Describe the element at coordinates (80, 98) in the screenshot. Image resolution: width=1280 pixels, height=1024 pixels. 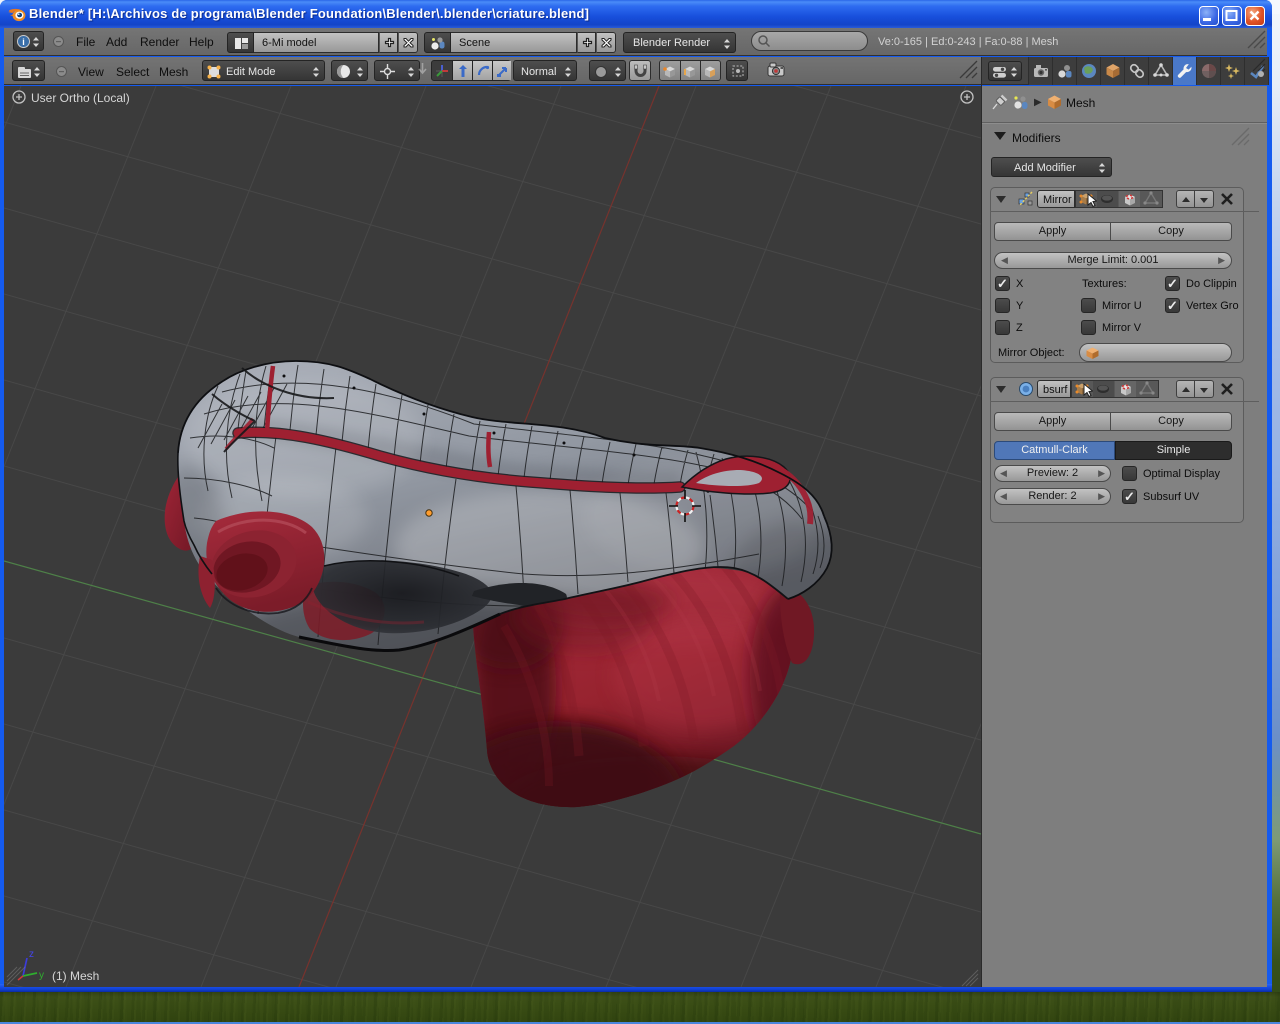
I see `svg-text: User Ortho (Local)` at that location.